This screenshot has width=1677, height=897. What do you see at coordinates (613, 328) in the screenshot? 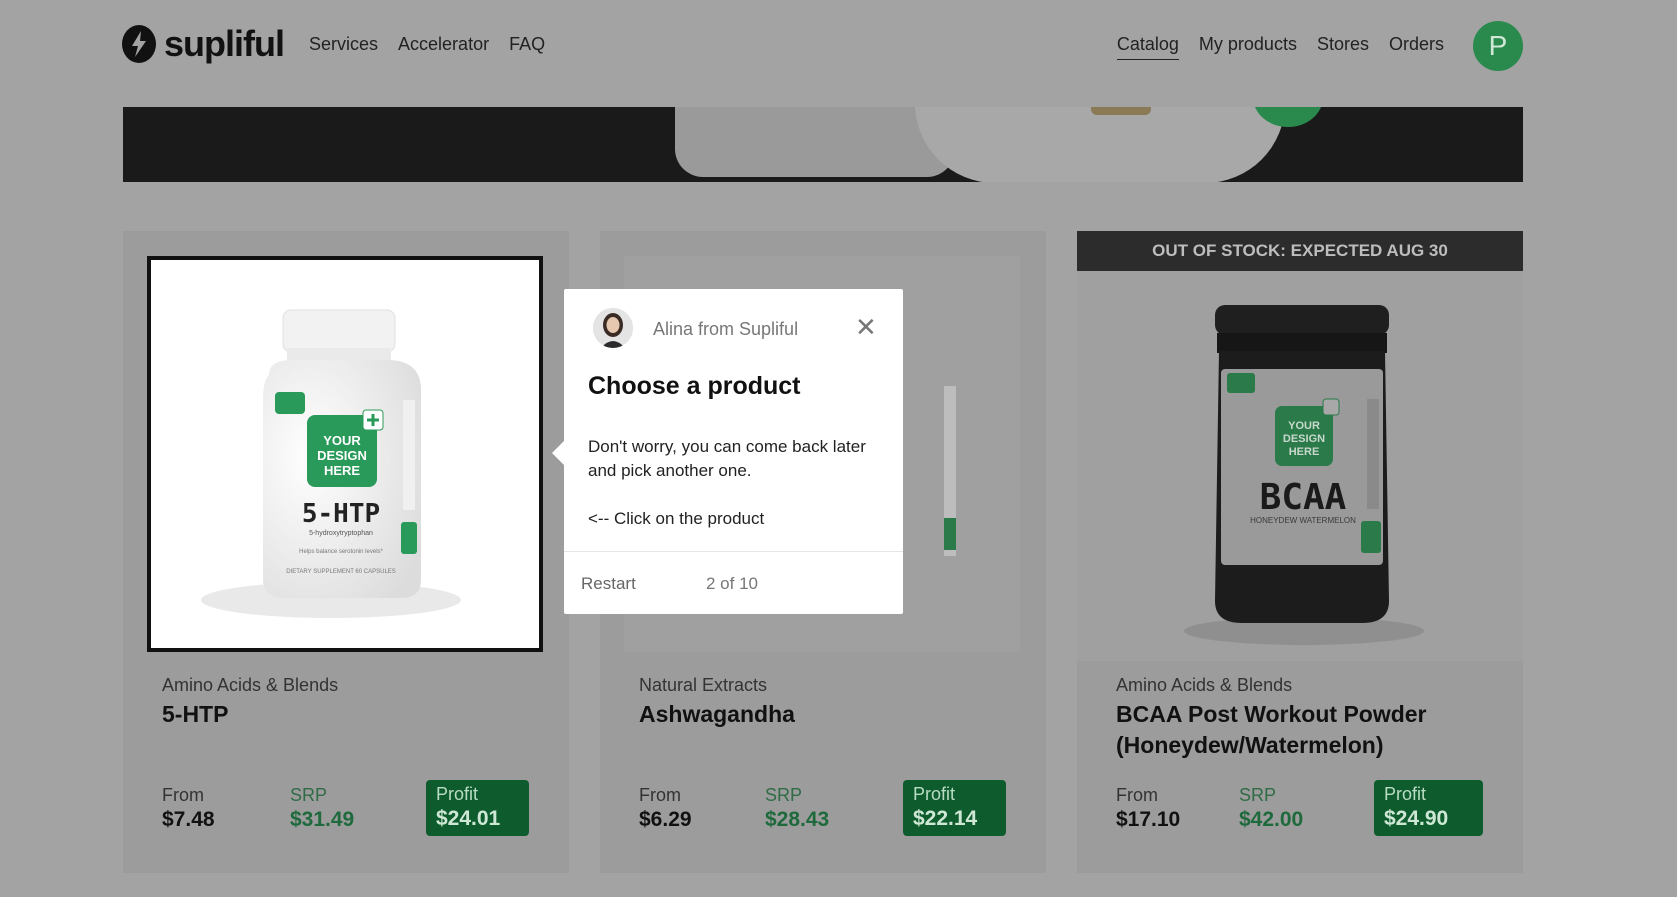
I see `guide-avatar` at bounding box center [613, 328].